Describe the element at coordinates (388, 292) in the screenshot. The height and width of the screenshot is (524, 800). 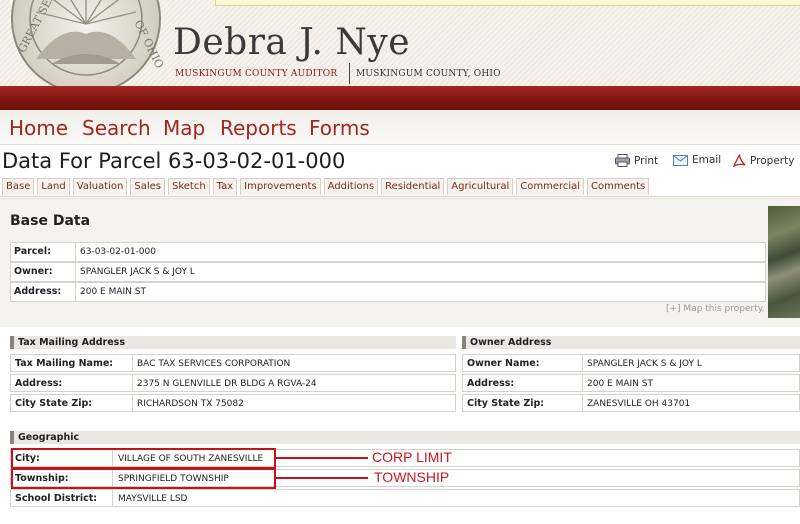
I see `base-row-address: Address: 200 E MAIN ST` at that location.